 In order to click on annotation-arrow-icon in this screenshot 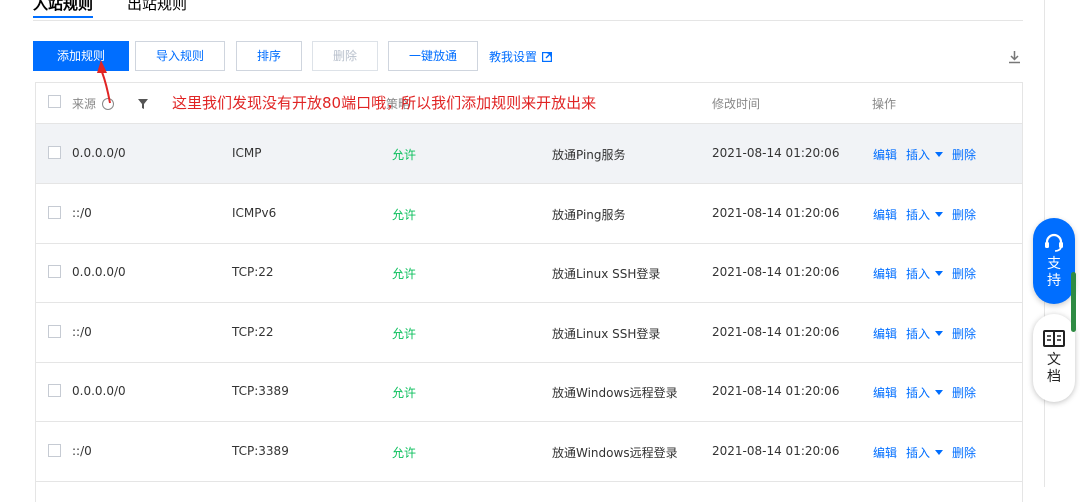, I will do `click(104, 82)`.